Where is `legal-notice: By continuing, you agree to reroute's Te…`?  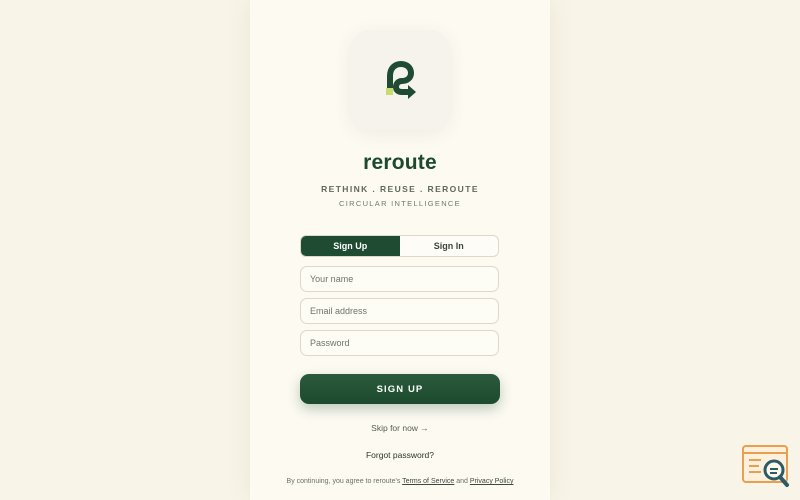
legal-notice: By continuing, you agree to reroute's Te… is located at coordinates (400, 481).